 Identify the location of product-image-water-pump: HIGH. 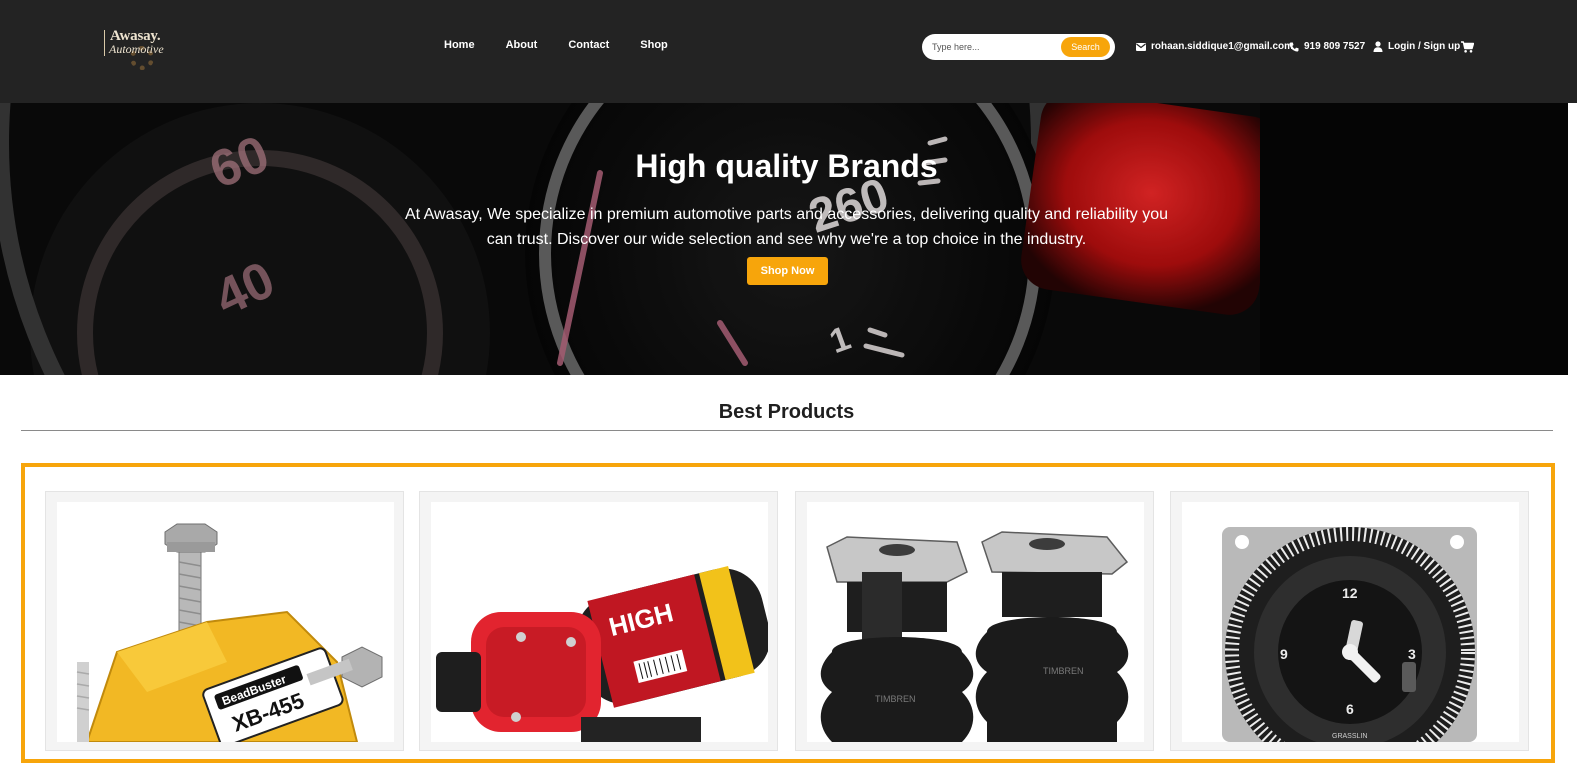
(599, 622).